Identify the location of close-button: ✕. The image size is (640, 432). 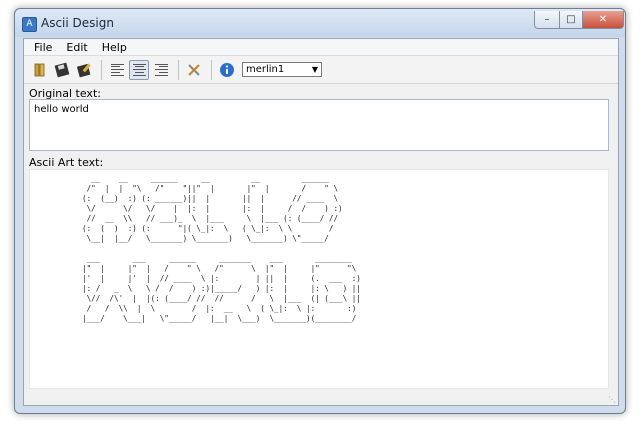
(603, 20).